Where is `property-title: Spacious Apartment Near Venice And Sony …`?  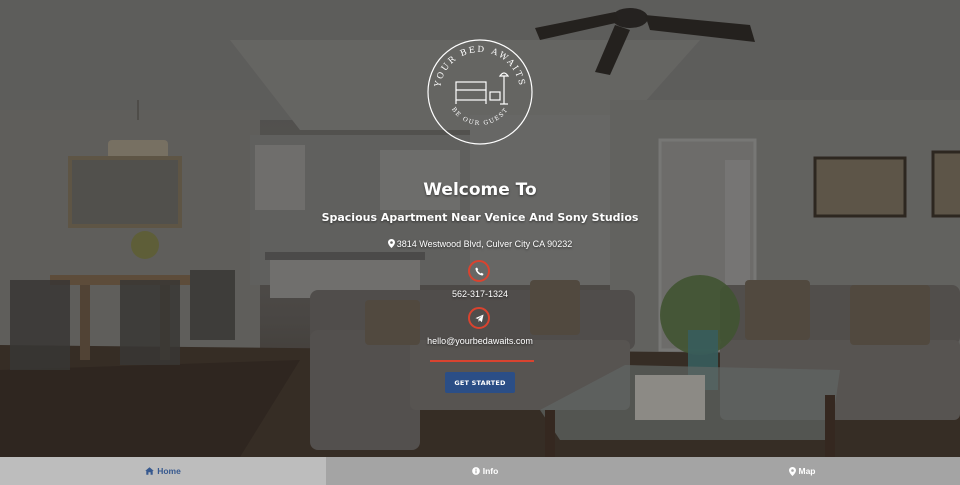
property-title: Spacious Apartment Near Venice And Sony … is located at coordinates (480, 217).